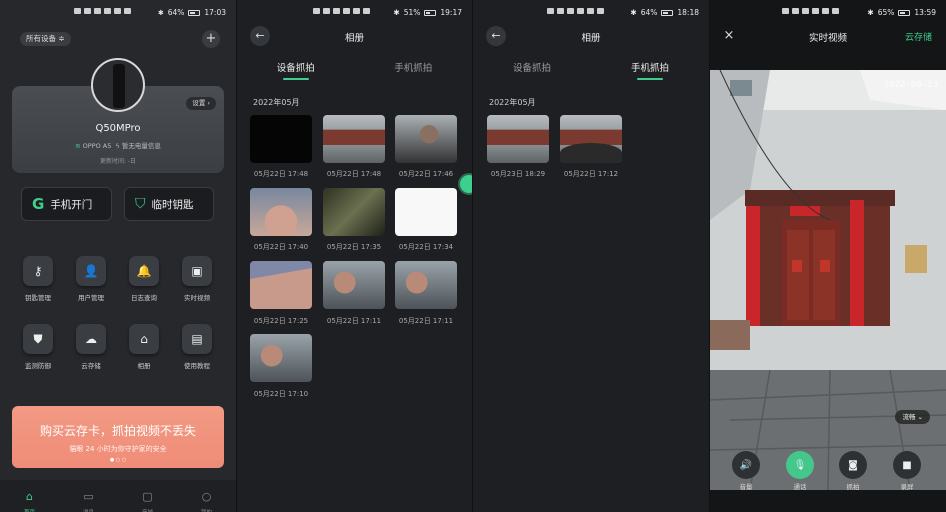 This screenshot has width=946, height=512. I want to click on floating-assist-button, so click(465, 184).